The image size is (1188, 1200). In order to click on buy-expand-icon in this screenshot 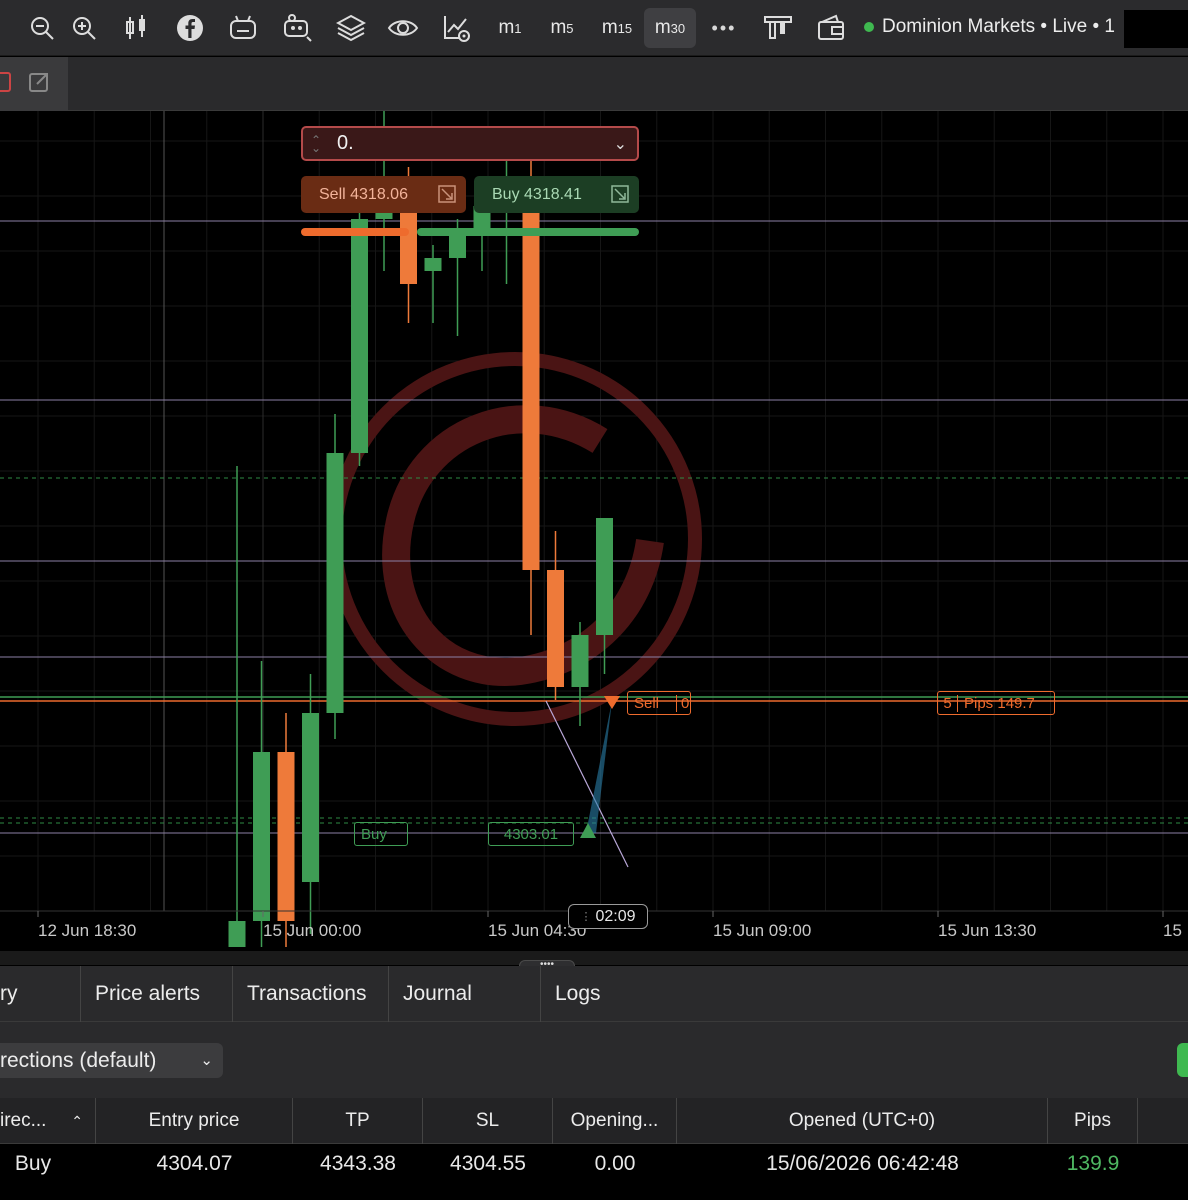, I will do `click(620, 194)`.